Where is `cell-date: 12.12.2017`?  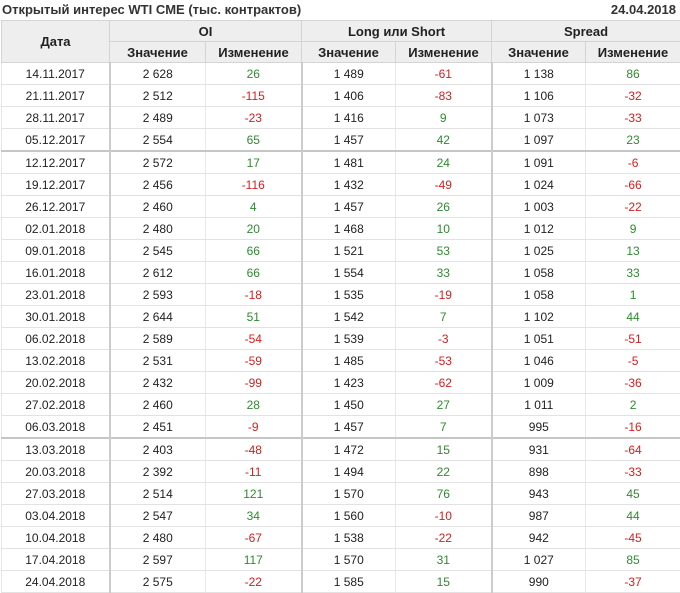 cell-date: 12.12.2017 is located at coordinates (56, 162).